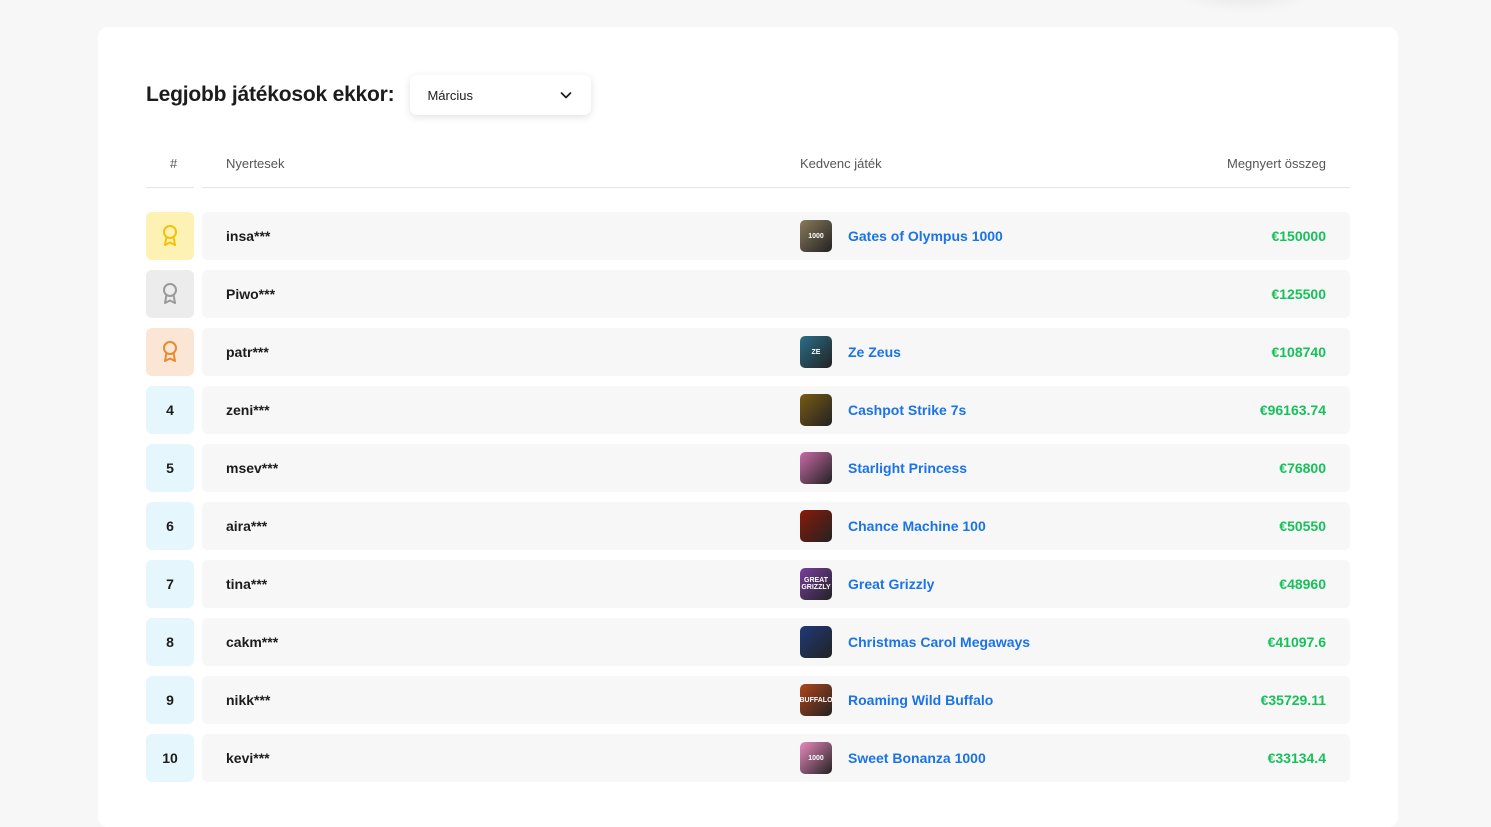 Image resolution: width=1491 pixels, height=827 pixels. What do you see at coordinates (247, 352) in the screenshot?
I see `player-name: patr***` at bounding box center [247, 352].